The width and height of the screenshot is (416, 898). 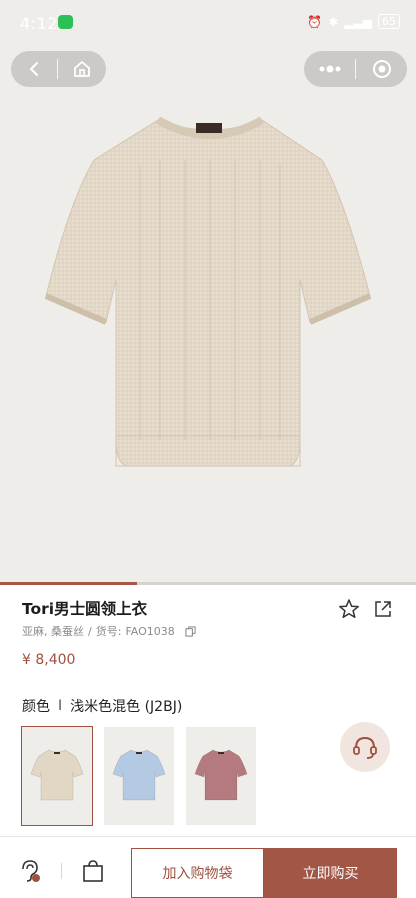 I want to click on back-button, so click(x=34, y=69).